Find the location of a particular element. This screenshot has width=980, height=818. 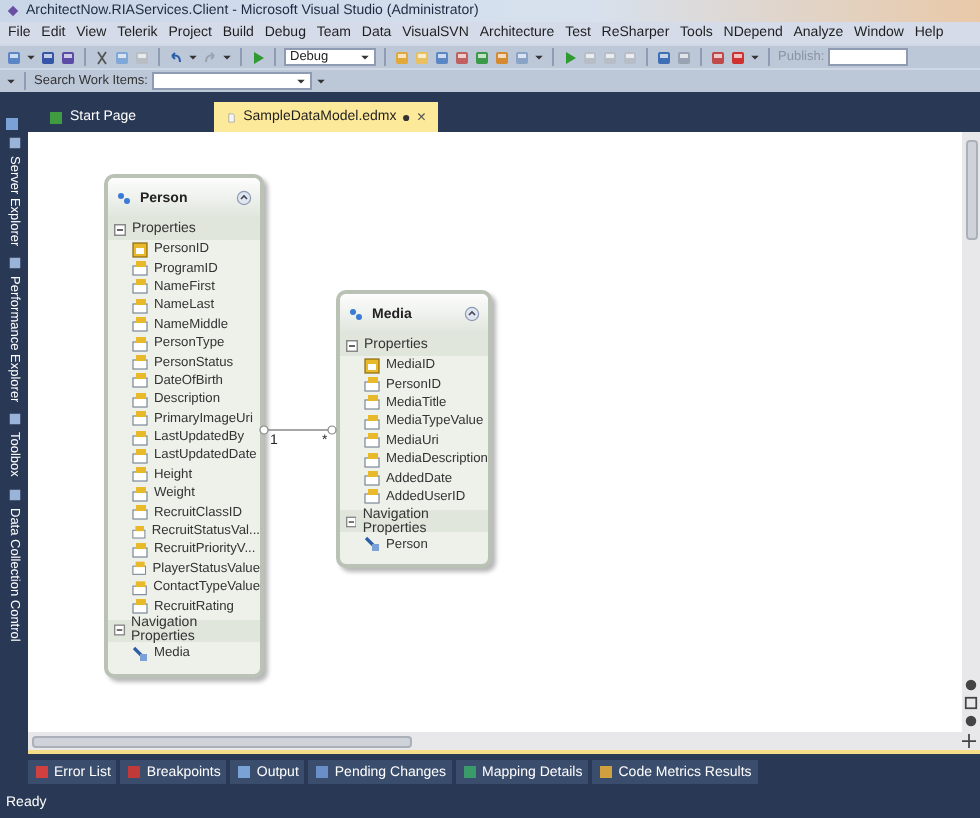

search-field is located at coordinates (231, 81).